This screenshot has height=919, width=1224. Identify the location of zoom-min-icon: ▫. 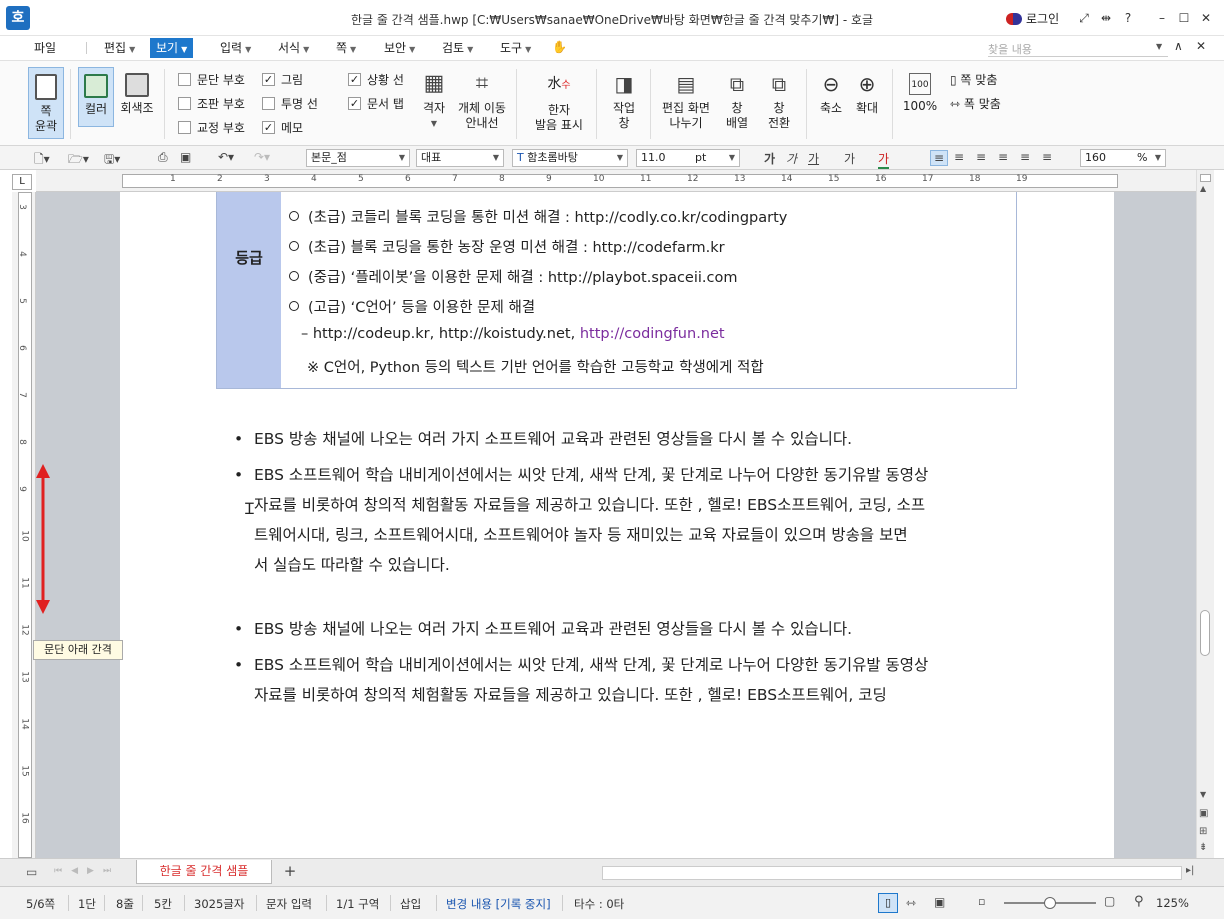
(981, 901).